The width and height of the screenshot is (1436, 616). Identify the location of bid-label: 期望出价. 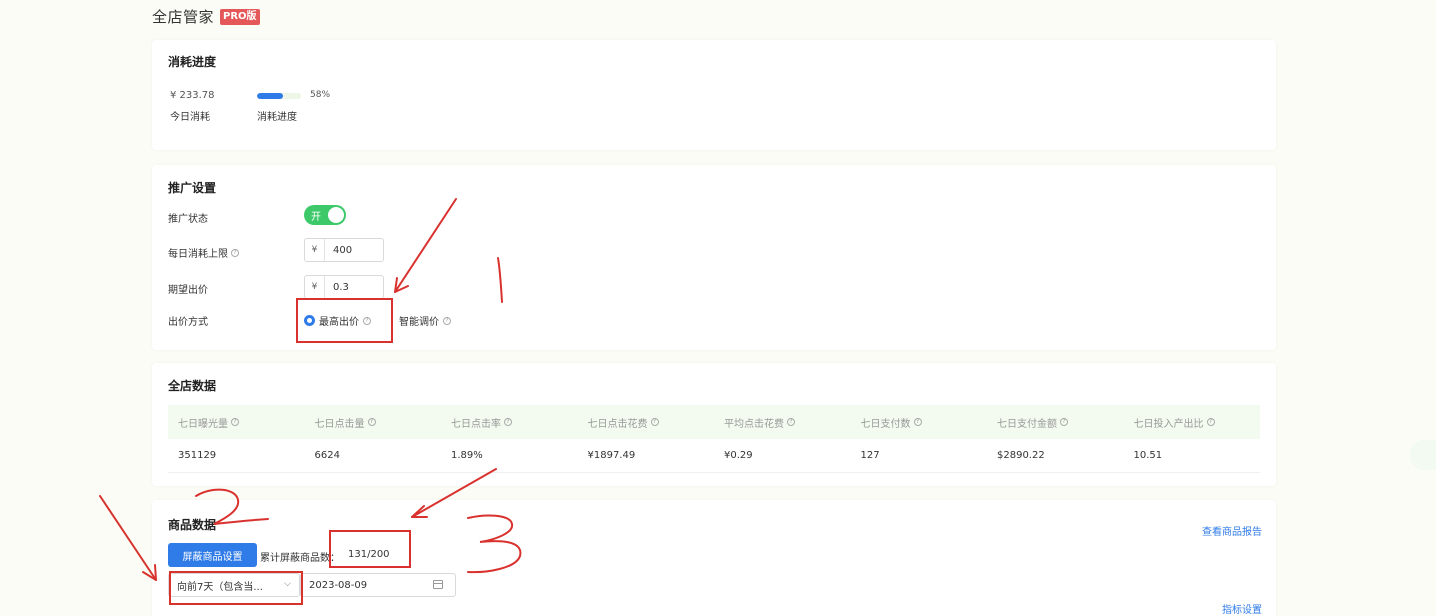
(188, 288).